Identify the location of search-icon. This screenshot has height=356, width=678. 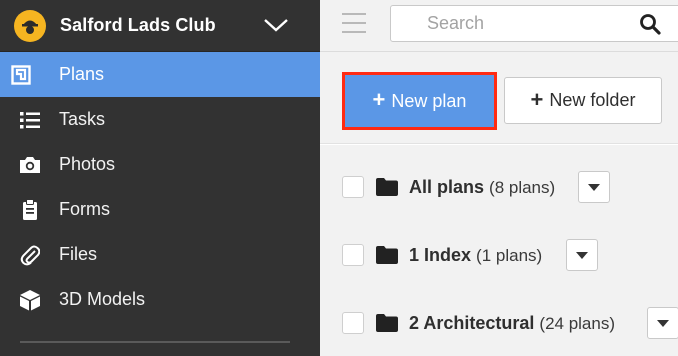
(650, 24).